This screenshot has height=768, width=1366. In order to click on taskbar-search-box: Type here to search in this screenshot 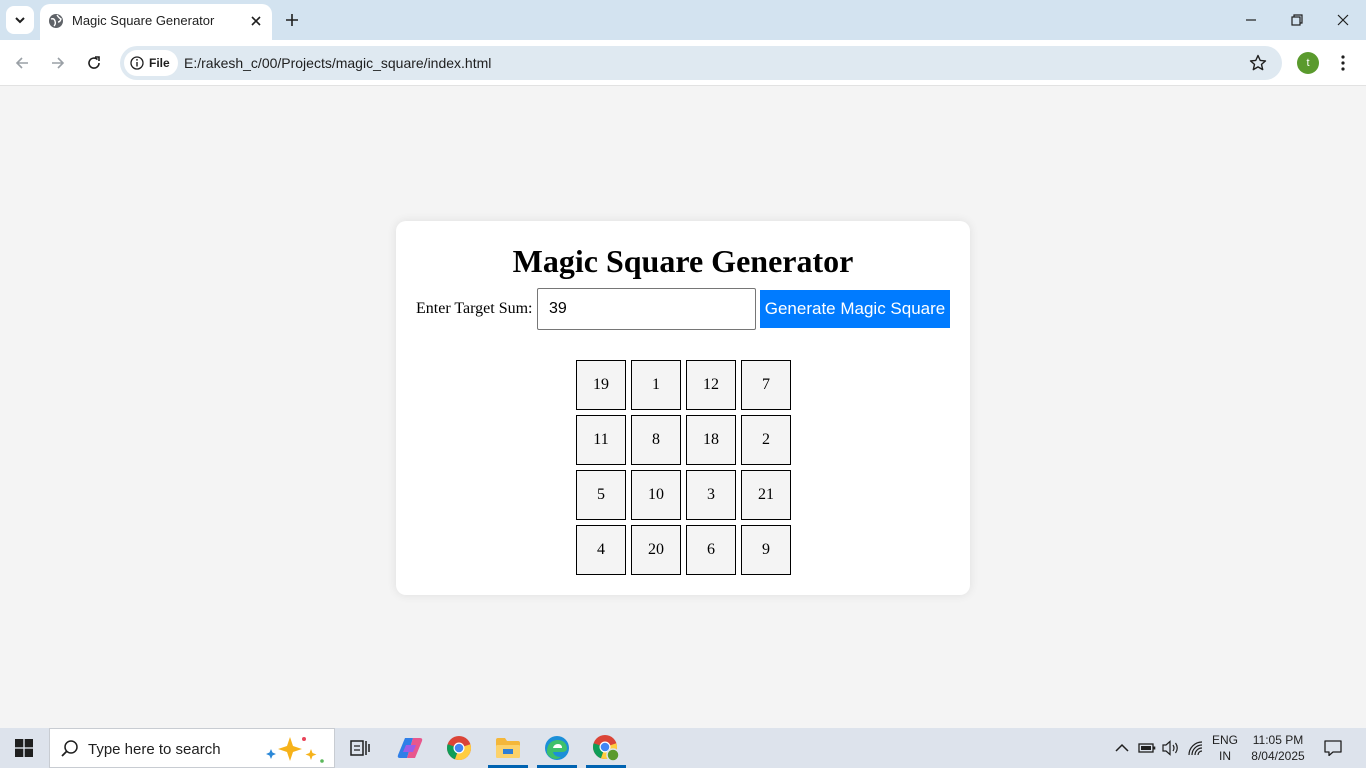, I will do `click(192, 748)`.